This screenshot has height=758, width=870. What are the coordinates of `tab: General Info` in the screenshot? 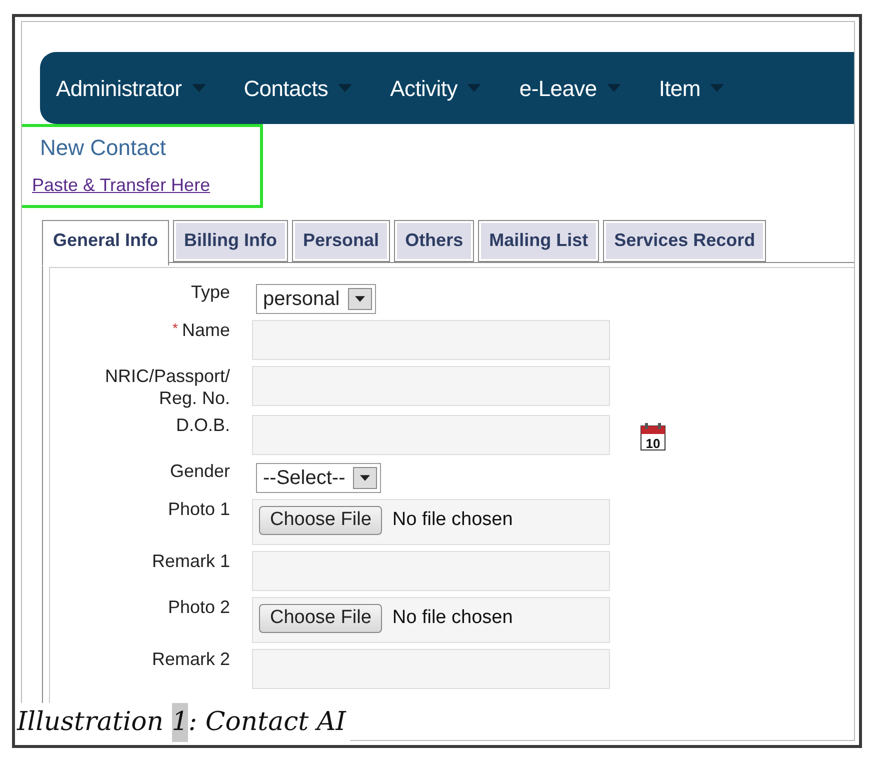 It's located at (106, 243).